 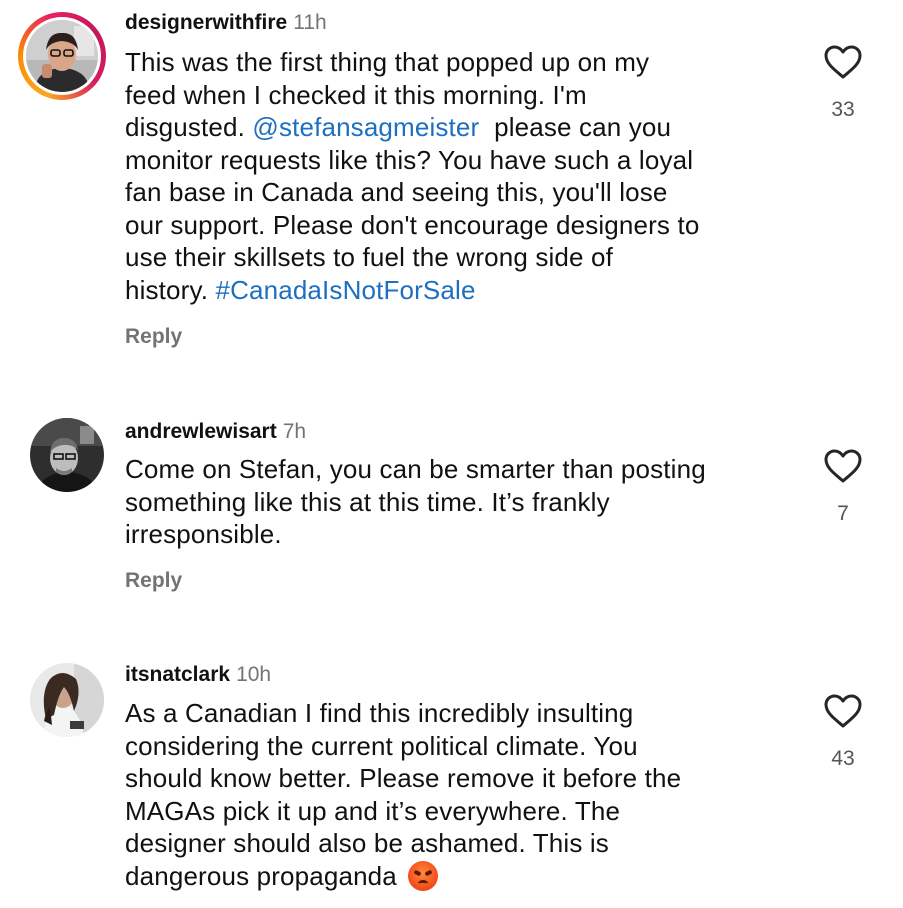 I want to click on username: itsnatclark, so click(x=177, y=674).